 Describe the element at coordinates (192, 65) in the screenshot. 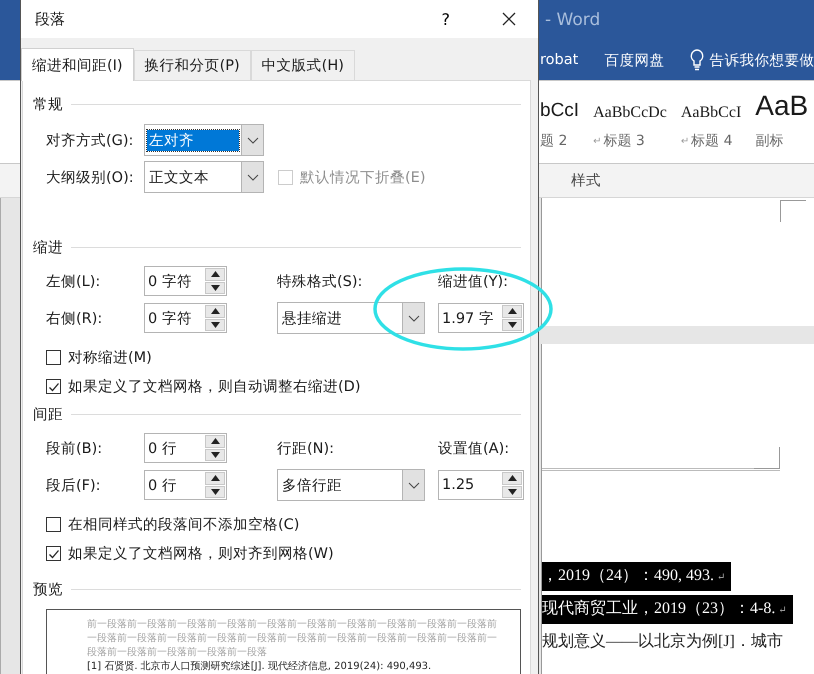

I see `tab: 换行和分页(P)` at that location.